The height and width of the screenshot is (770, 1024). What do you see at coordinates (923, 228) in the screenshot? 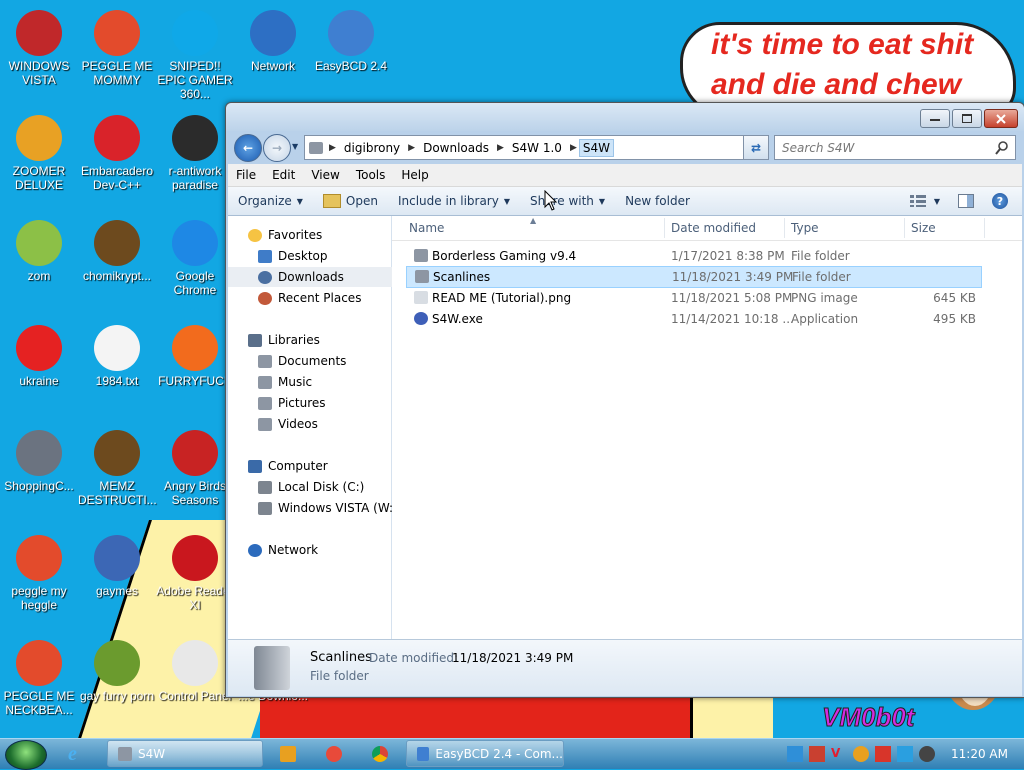
I see `column-size: Size` at bounding box center [923, 228].